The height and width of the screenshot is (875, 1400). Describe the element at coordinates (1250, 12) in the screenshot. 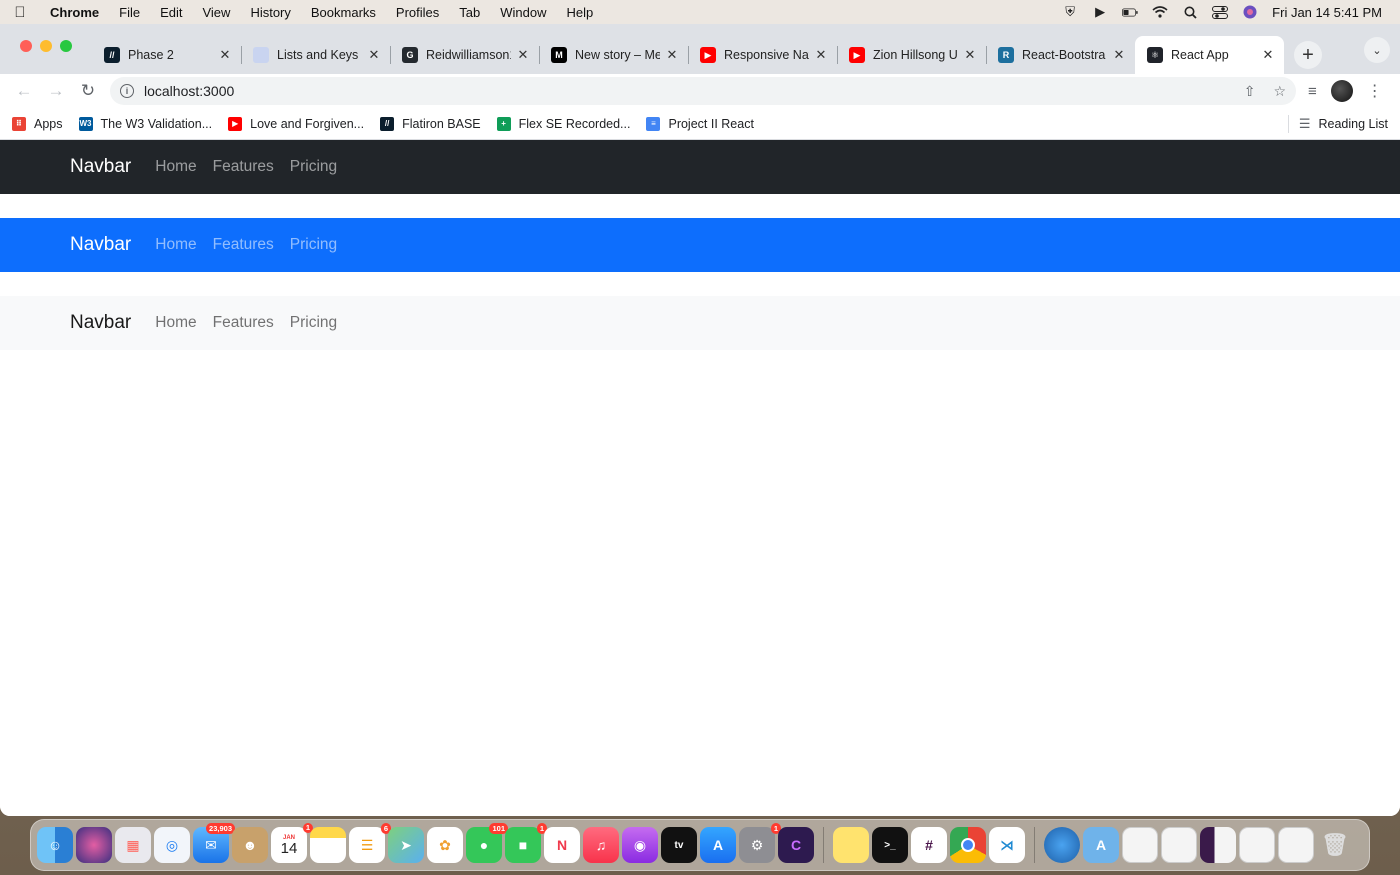

I see `siri-icon` at that location.